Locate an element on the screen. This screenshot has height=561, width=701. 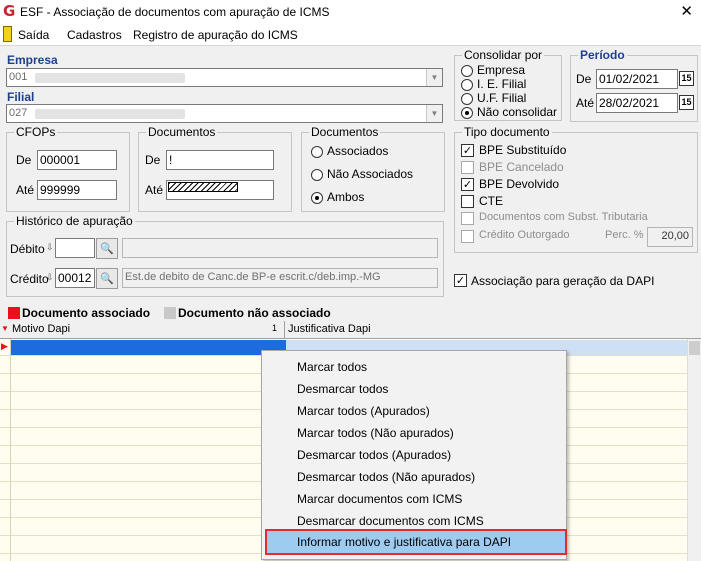
close-icon: ✕ is located at coordinates (686, 11).